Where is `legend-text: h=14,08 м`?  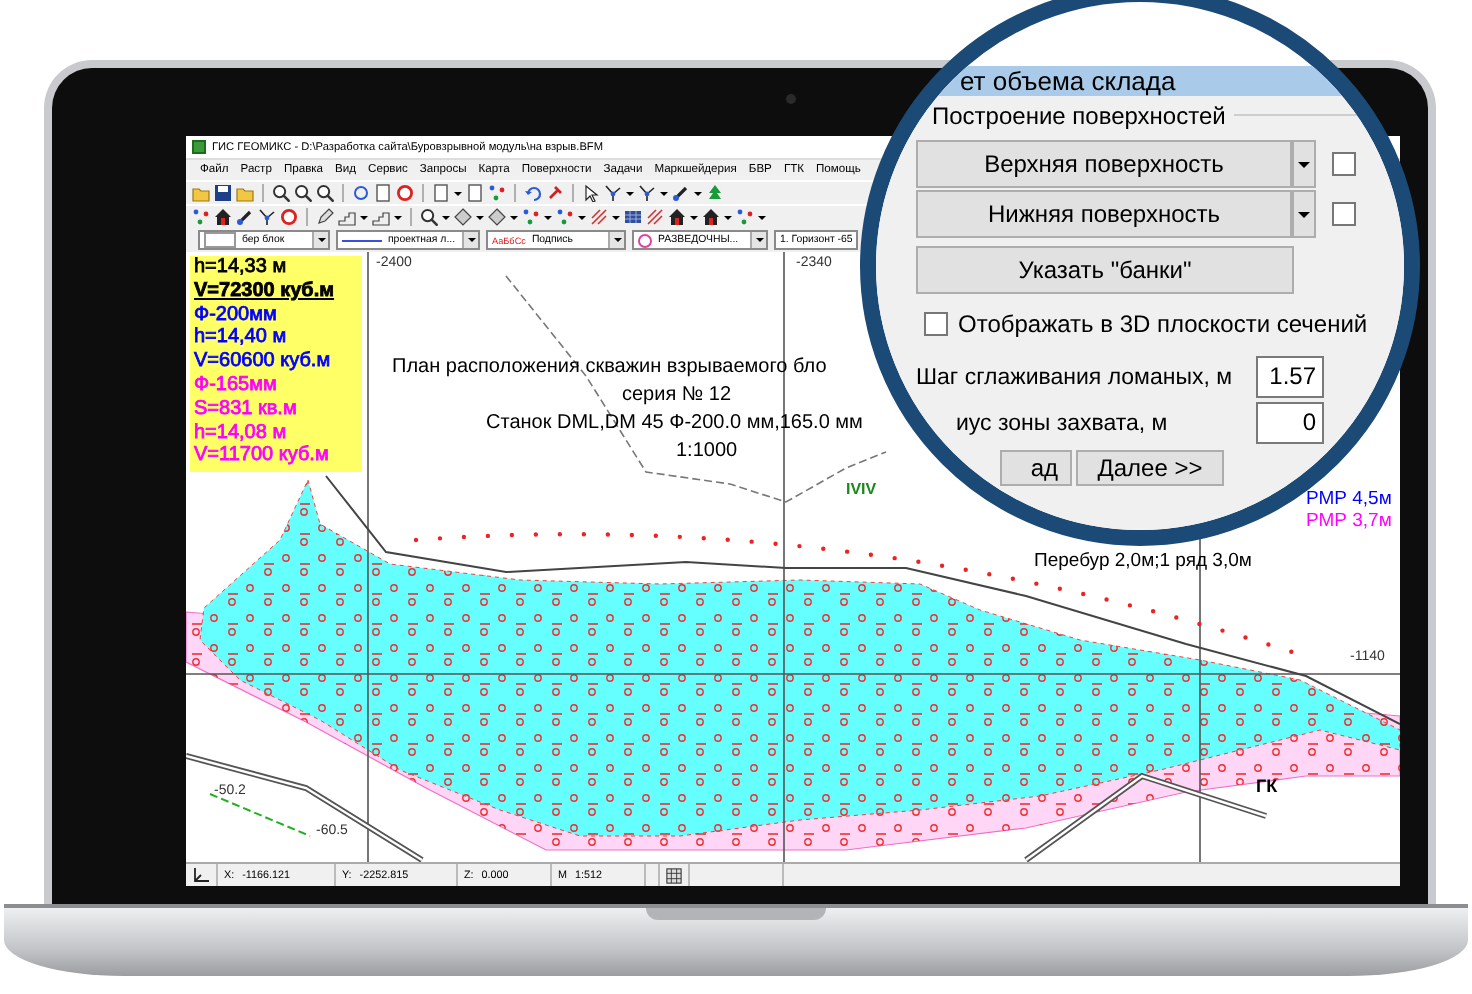
legend-text: h=14,08 м is located at coordinates (241, 433).